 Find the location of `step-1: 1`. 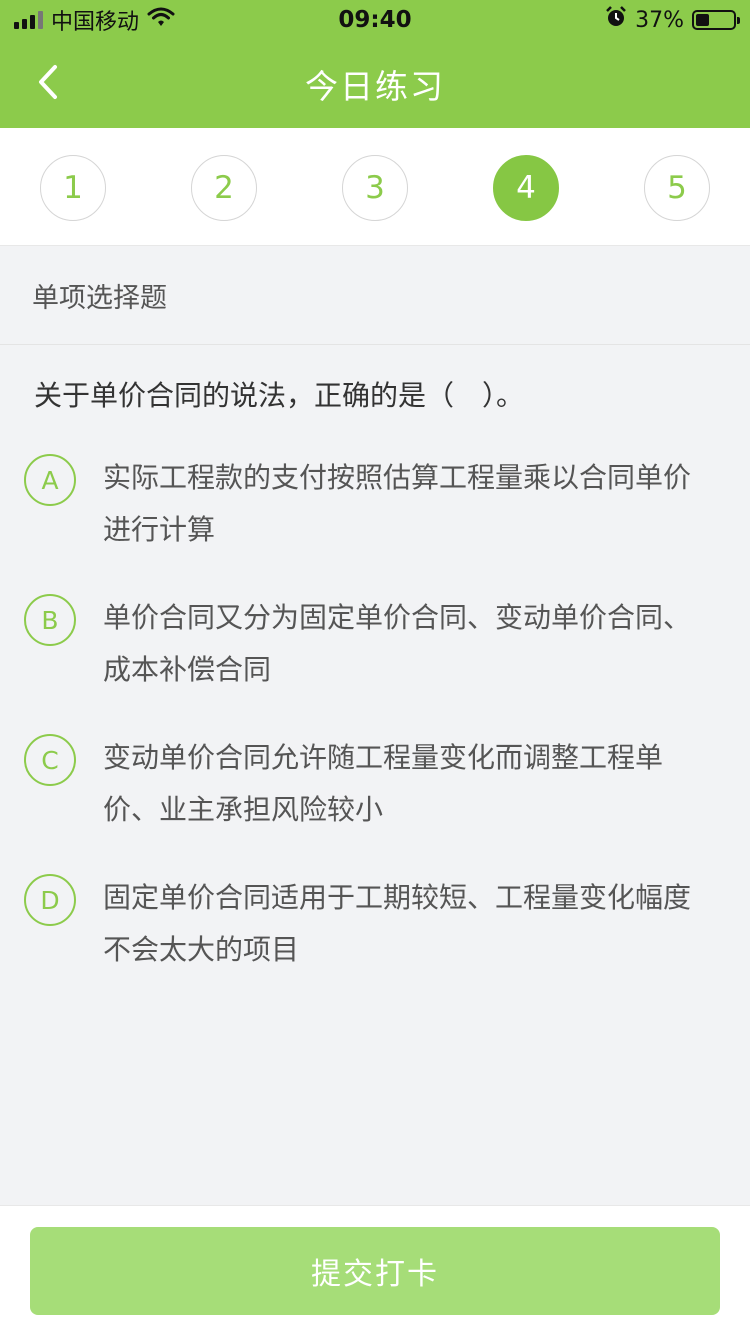

step-1: 1 is located at coordinates (73, 188).